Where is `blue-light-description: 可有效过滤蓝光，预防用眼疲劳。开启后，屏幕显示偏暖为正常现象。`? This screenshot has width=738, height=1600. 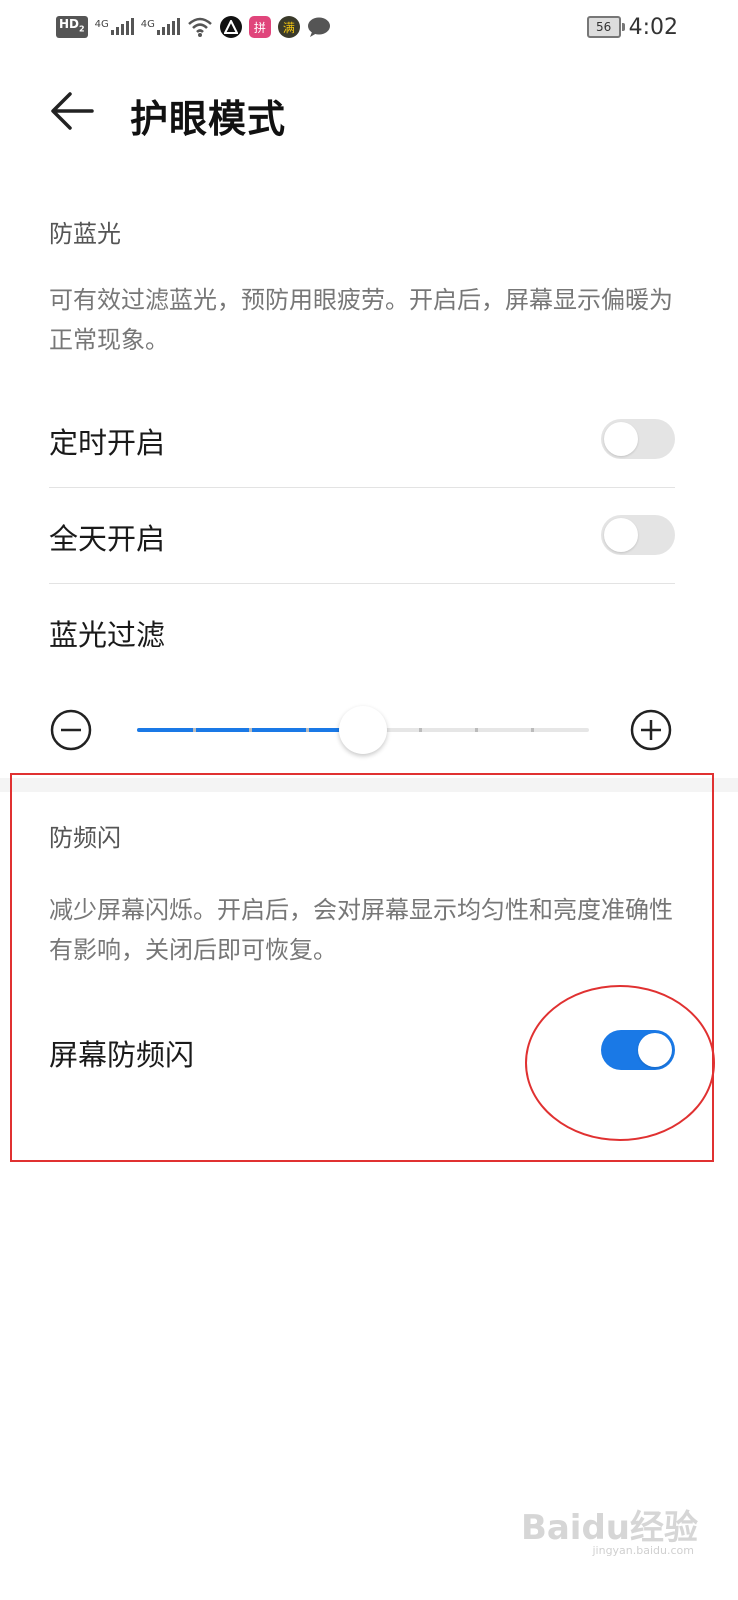
blue-light-description: 可有效过滤蓝光，预防用眼疲劳。开启后，屏幕显示偏暖为正常现象。 is located at coordinates (361, 320).